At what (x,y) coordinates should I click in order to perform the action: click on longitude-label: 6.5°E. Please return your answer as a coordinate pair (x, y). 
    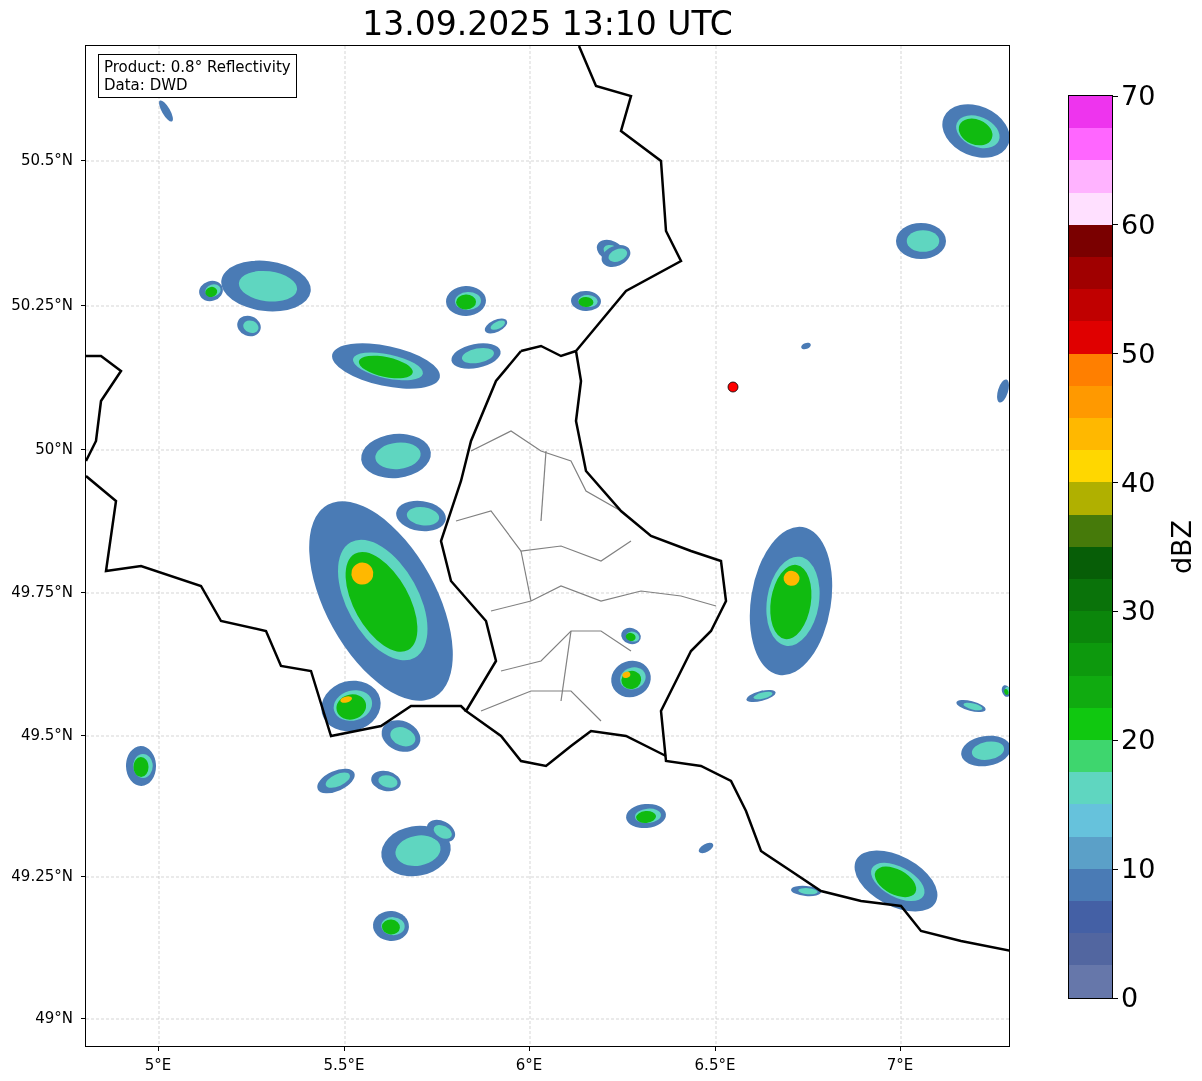
    Looking at the image, I should click on (715, 1065).